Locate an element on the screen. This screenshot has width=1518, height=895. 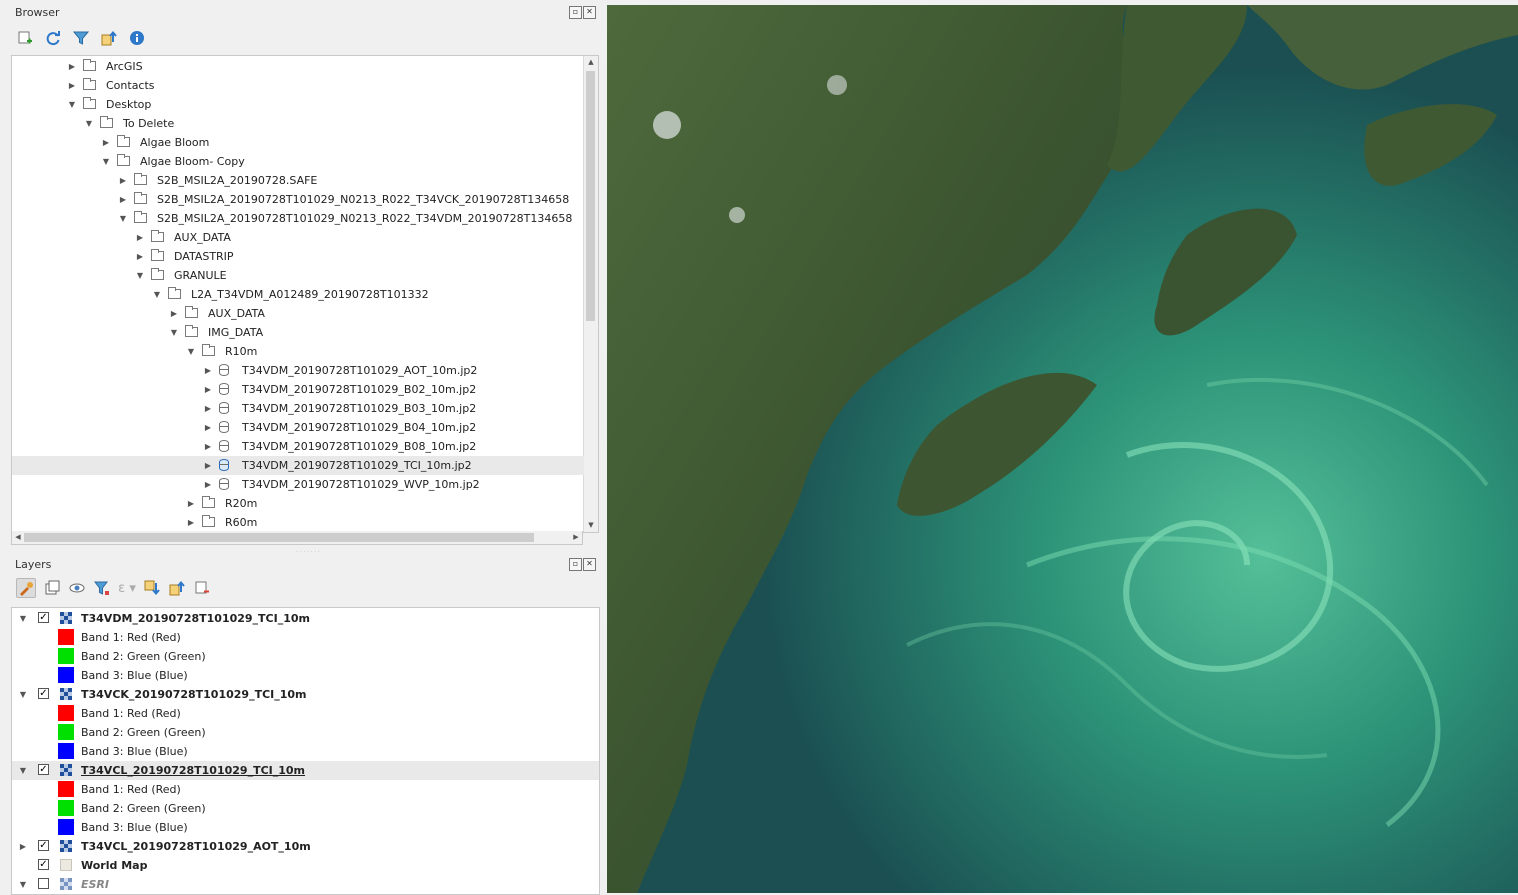
tree-item: ▼ GRANULE is located at coordinates (298, 275).